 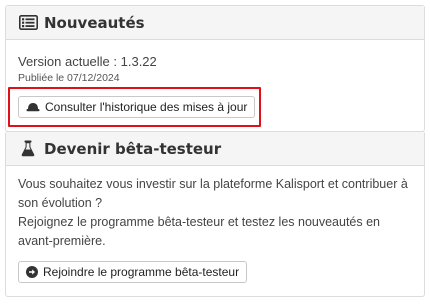 I want to click on beta-panel-header: Devenir bêta-testeur, so click(x=215, y=149).